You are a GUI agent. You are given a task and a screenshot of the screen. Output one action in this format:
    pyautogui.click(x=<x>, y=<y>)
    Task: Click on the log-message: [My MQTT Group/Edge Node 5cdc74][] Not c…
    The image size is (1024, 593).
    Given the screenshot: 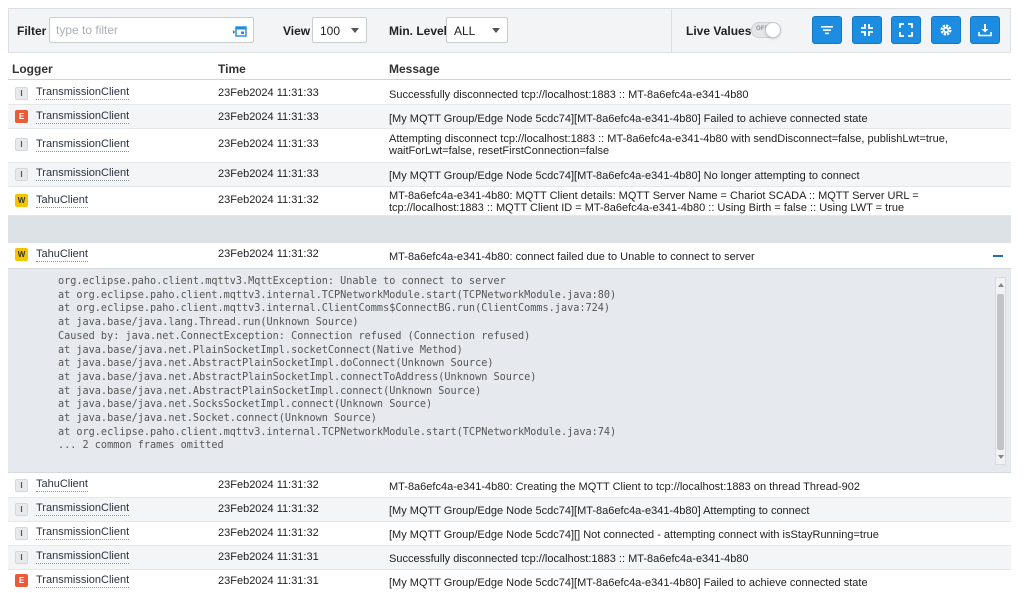 What is the action you would take?
    pyautogui.click(x=634, y=535)
    